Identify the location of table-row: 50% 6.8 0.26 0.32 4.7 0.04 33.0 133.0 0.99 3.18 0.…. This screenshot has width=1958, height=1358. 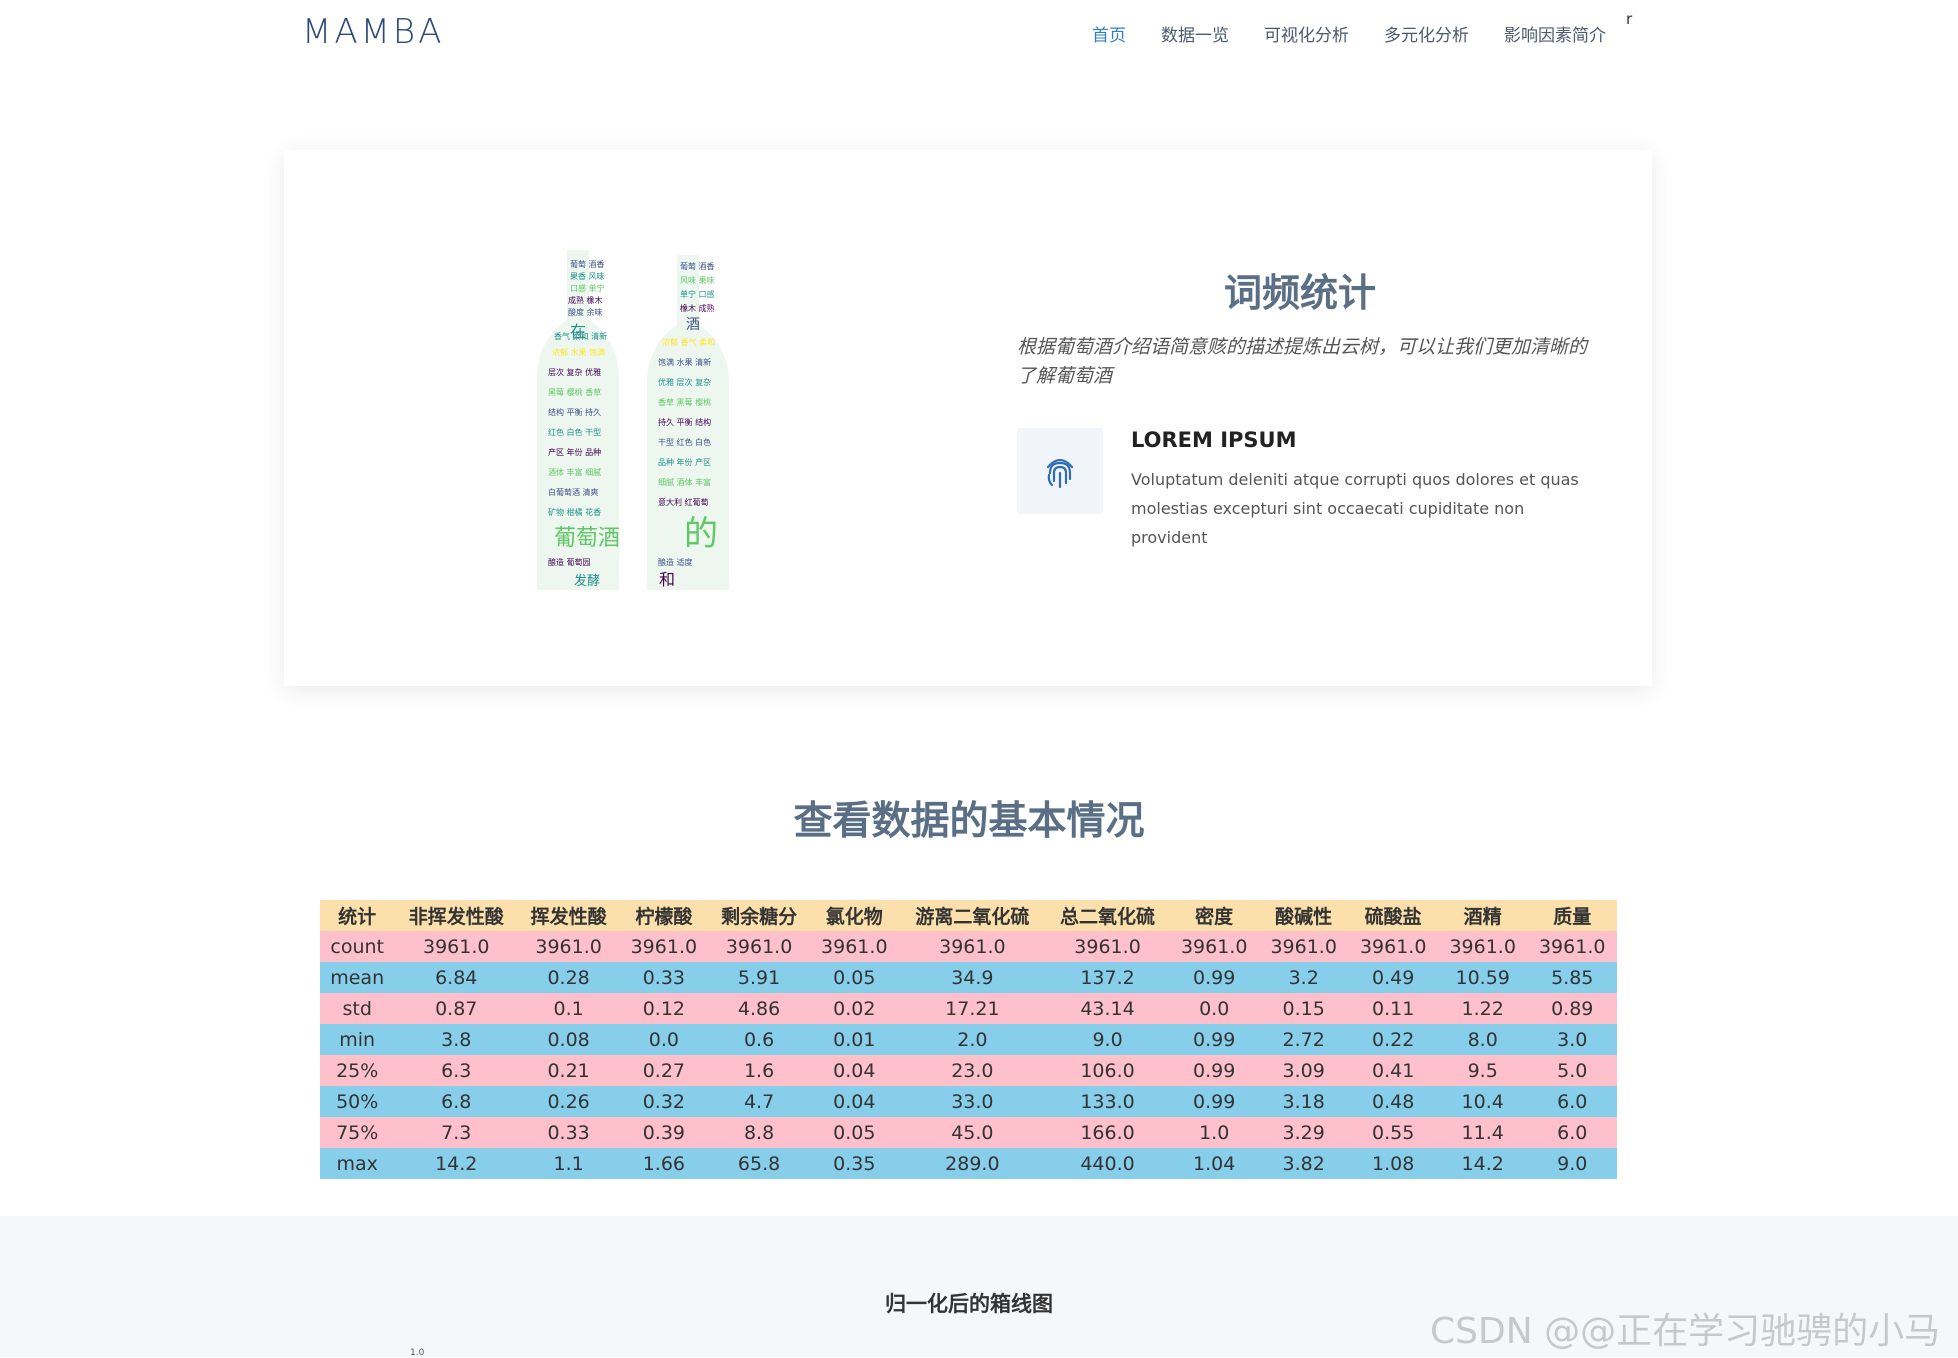
(968, 1101).